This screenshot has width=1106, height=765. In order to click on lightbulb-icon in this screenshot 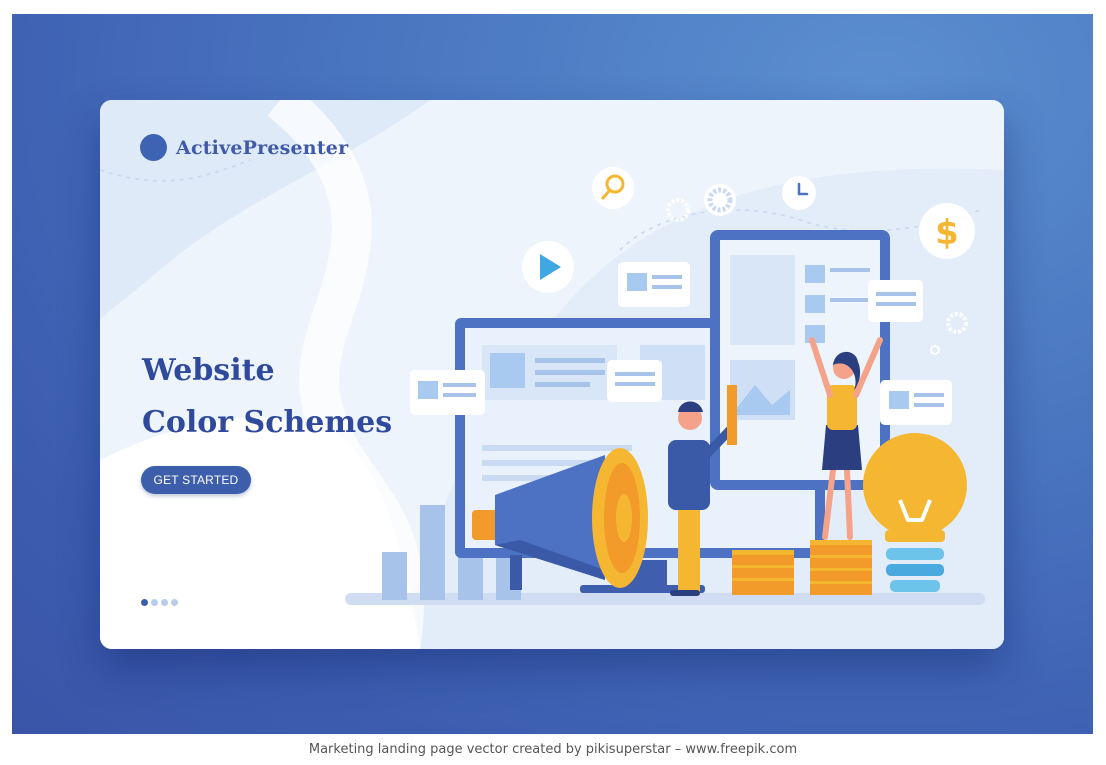, I will do `click(915, 512)`.